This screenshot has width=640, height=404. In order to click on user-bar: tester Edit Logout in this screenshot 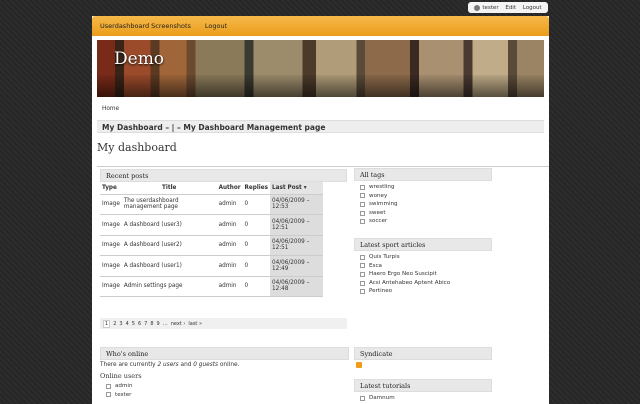, I will do `click(508, 7)`.